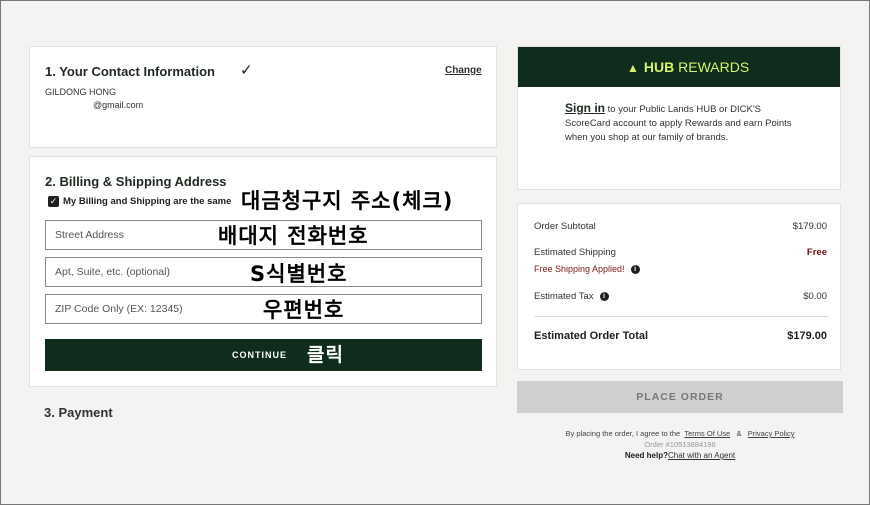  I want to click on hub-rewards-logo: ▲ HUB REWARDS, so click(688, 67).